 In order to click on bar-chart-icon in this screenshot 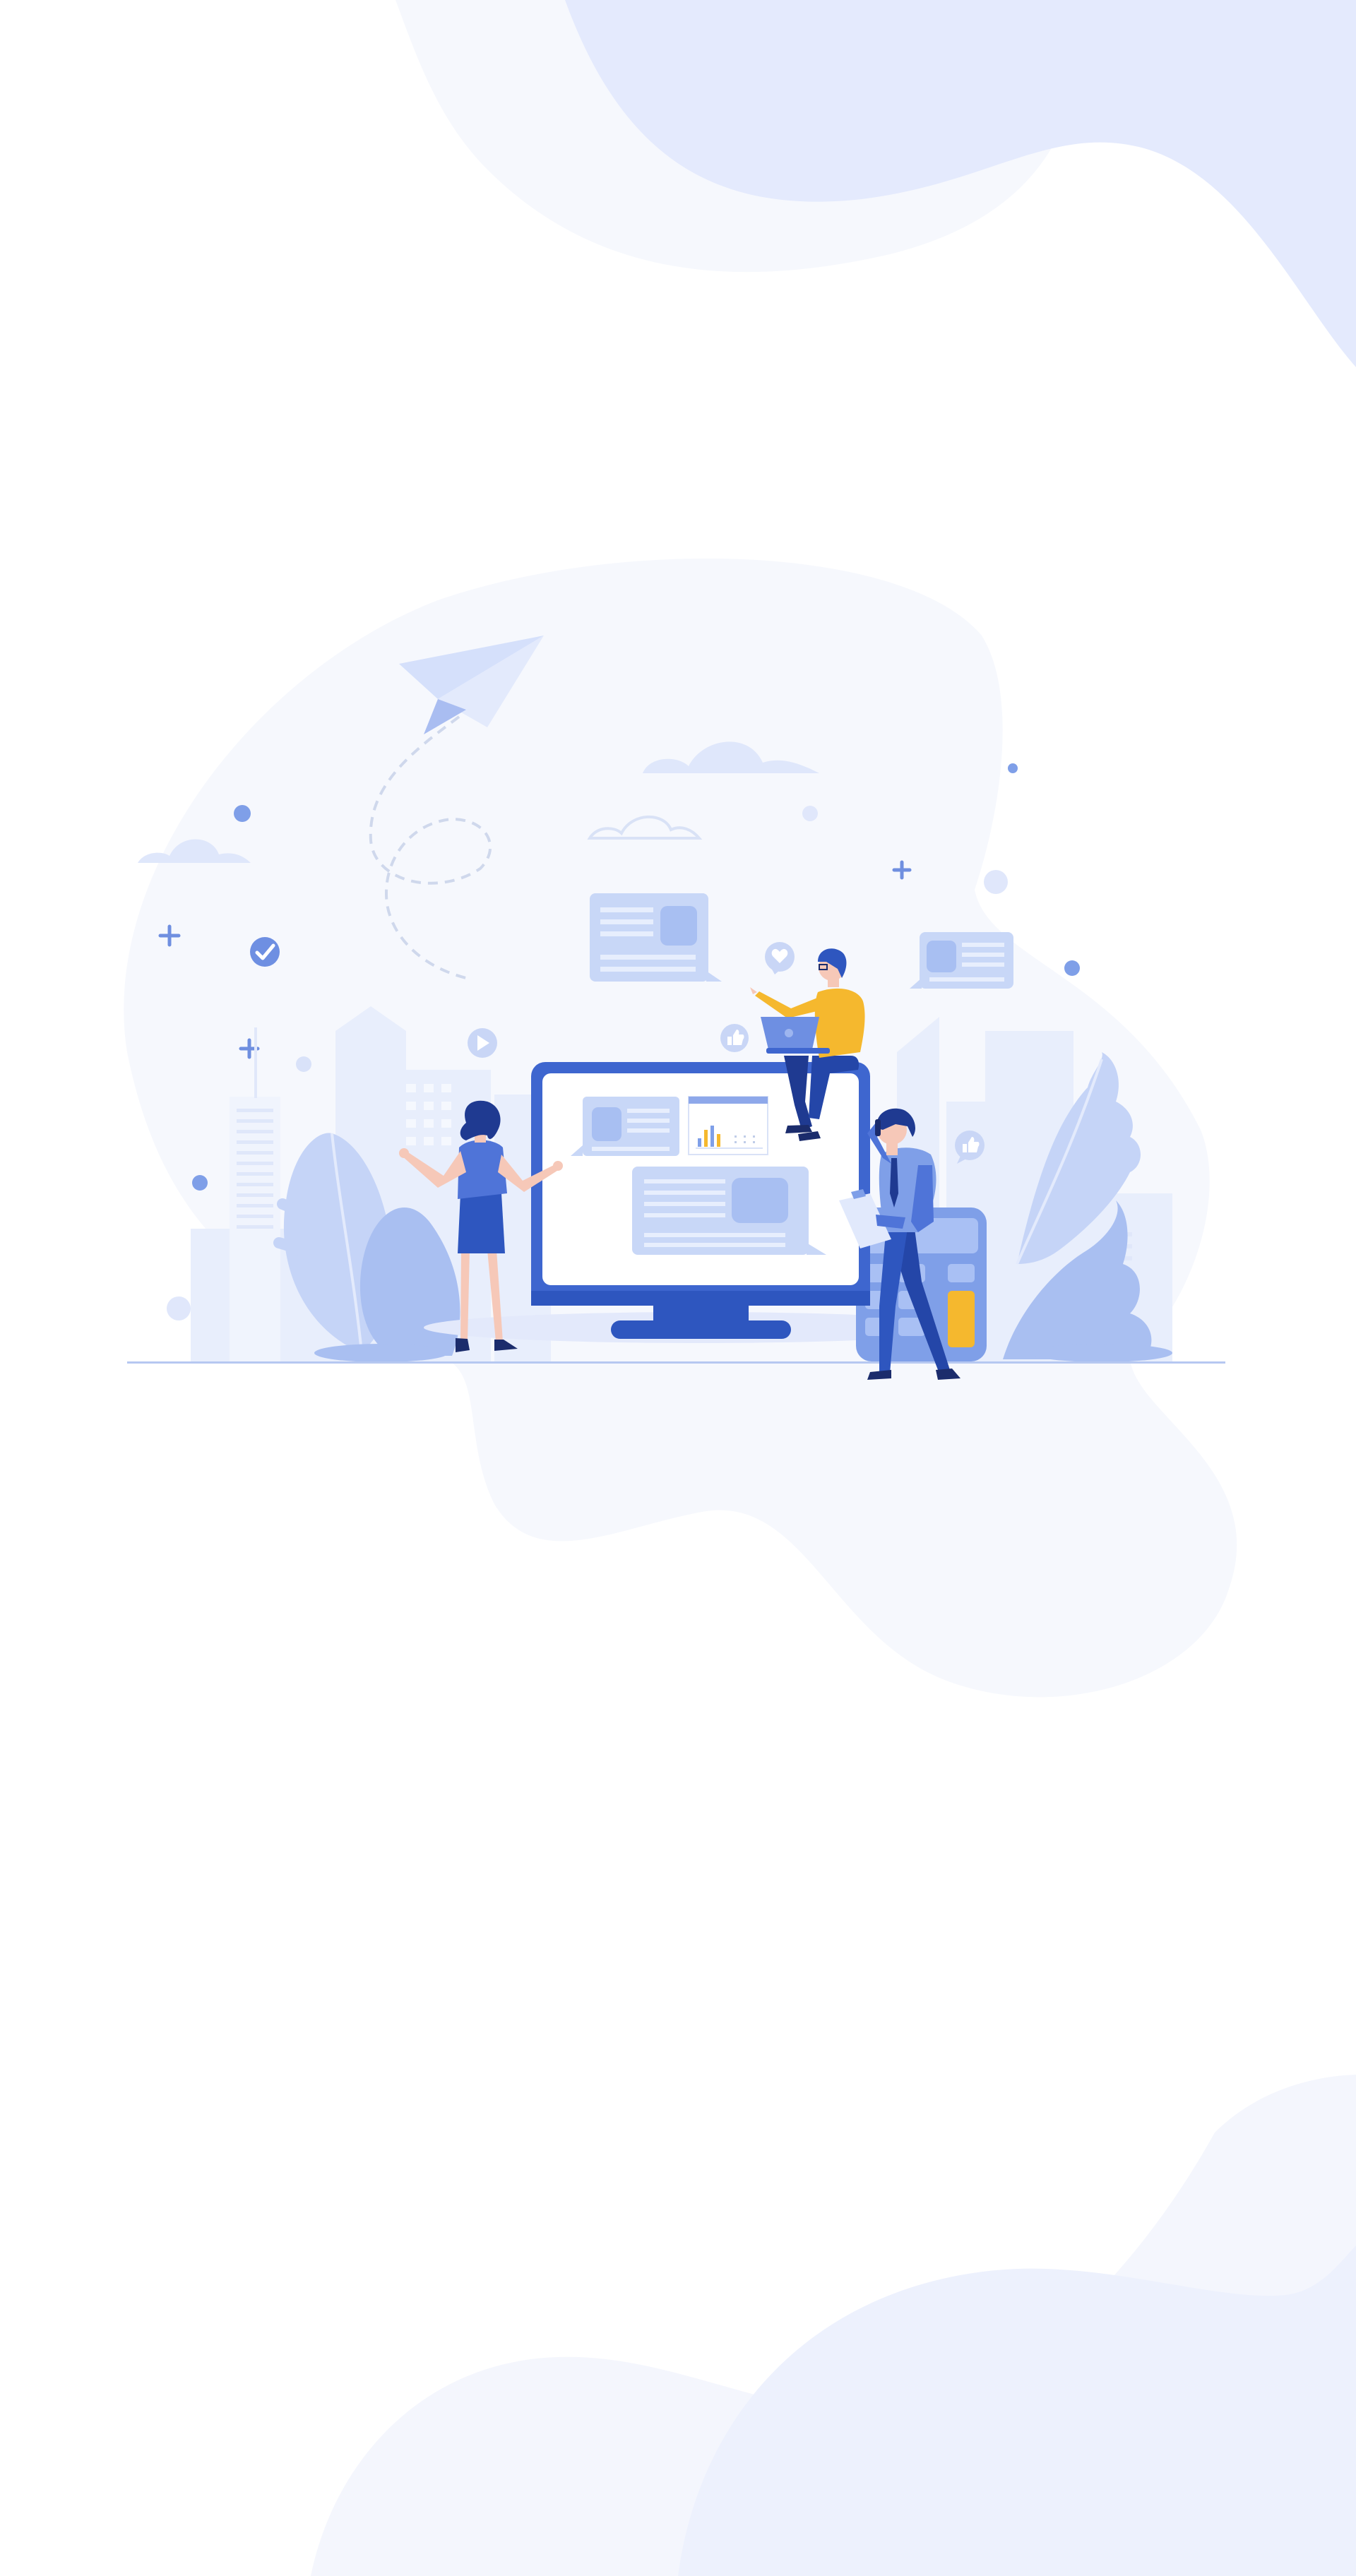, I will do `click(728, 1125)`.